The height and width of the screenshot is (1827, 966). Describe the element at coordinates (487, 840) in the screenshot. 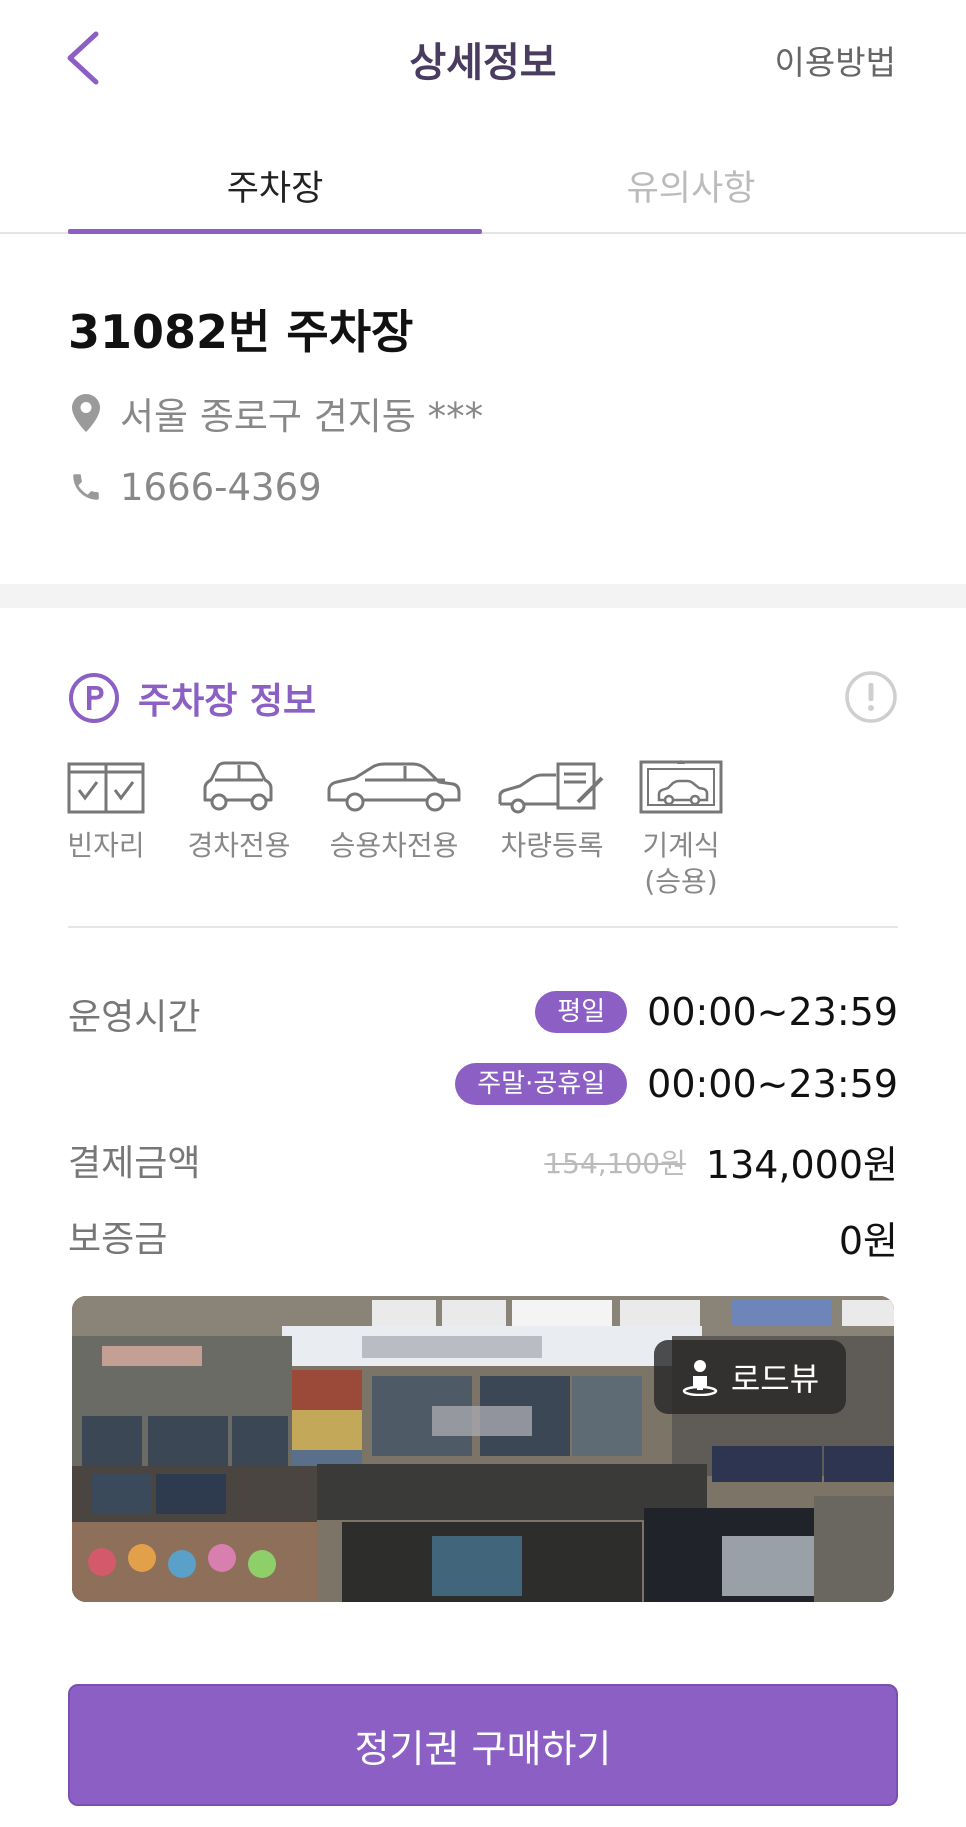

I see `feature-icons: 빈자리 경차전용 승용차전용 차량등록 기계식 (승용)` at that location.